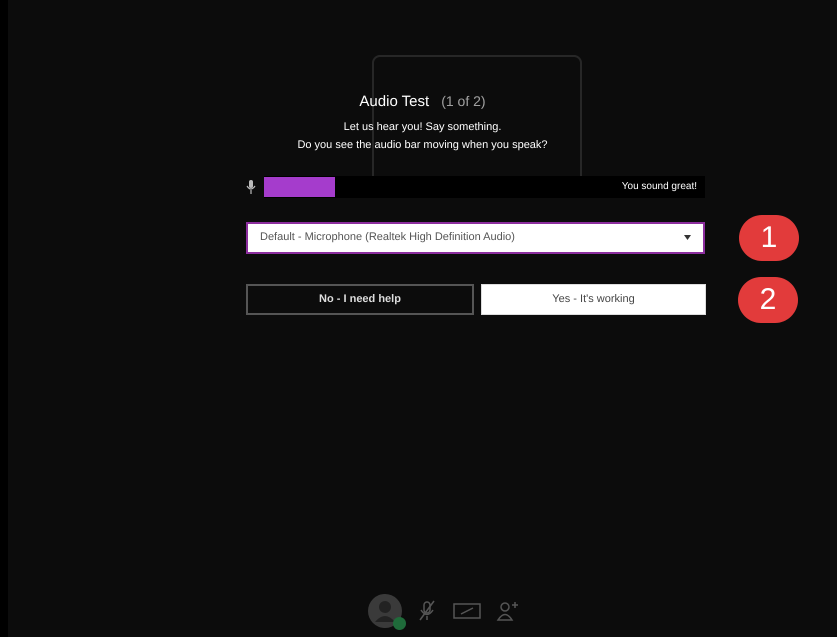 The height and width of the screenshot is (637, 837). What do you see at coordinates (508, 611) in the screenshot?
I see `add-person-icon` at bounding box center [508, 611].